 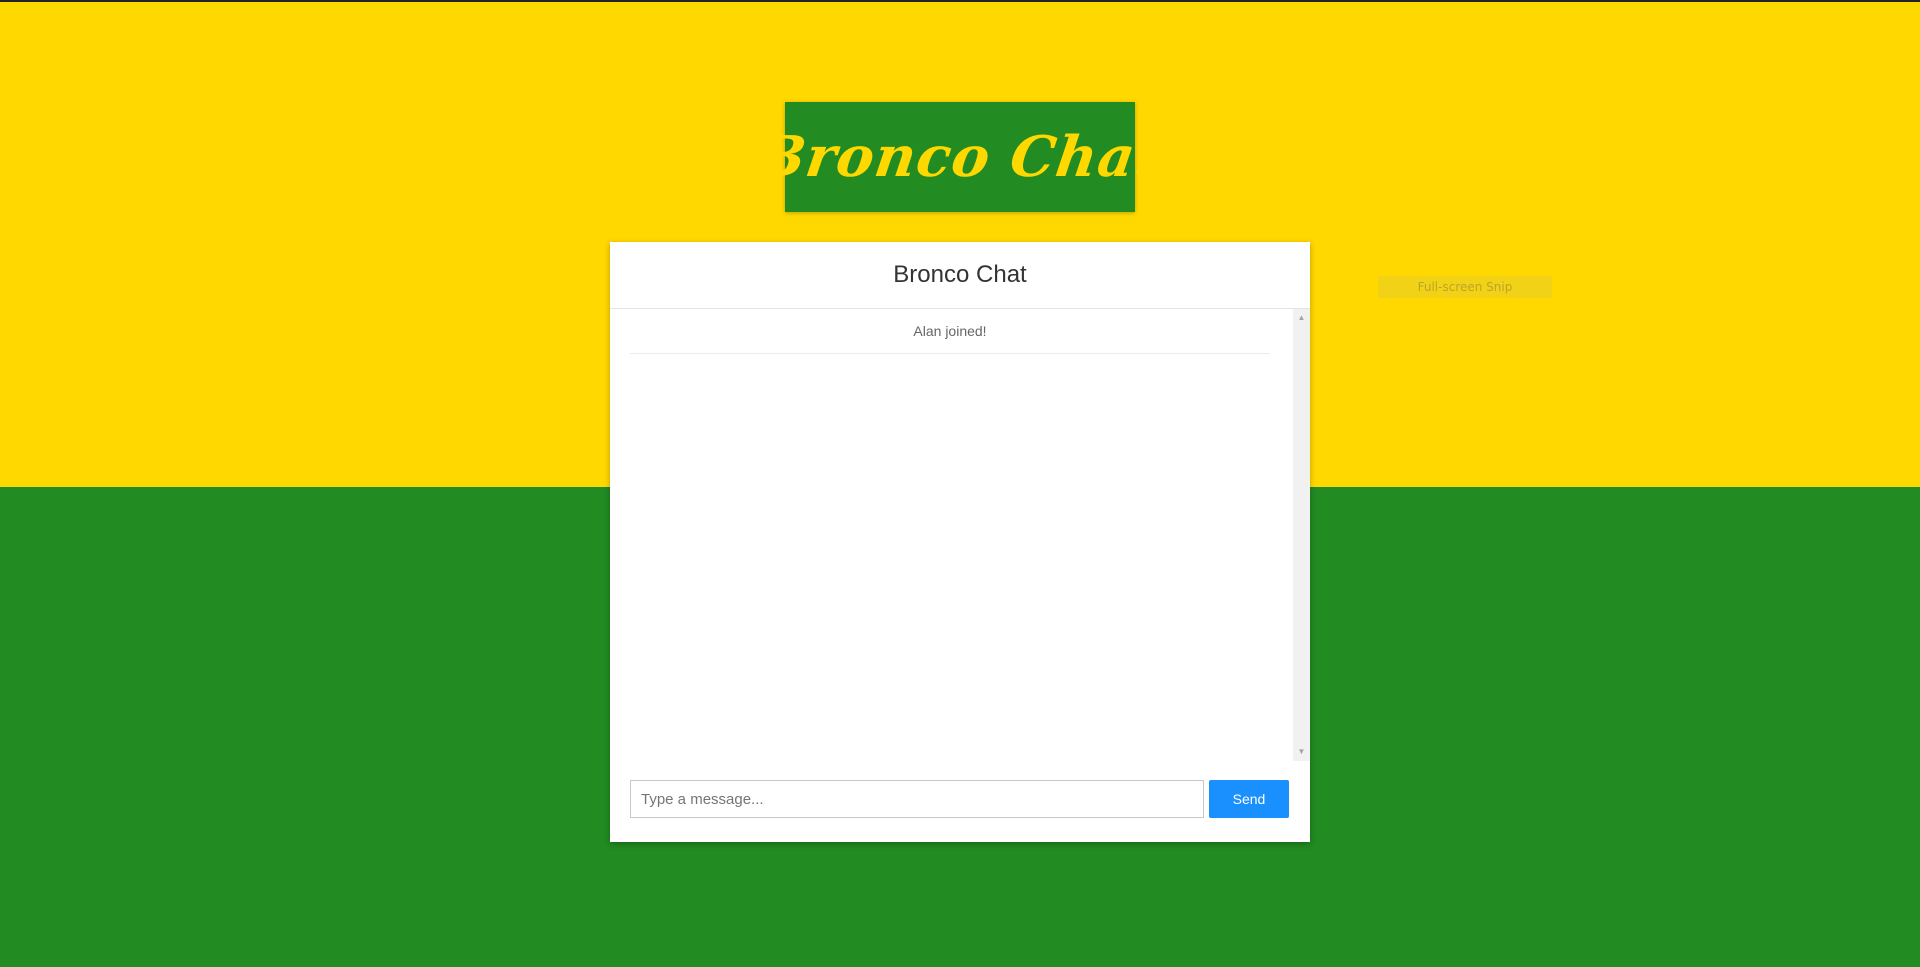 What do you see at coordinates (1249, 799) in the screenshot?
I see `send-button: Send` at bounding box center [1249, 799].